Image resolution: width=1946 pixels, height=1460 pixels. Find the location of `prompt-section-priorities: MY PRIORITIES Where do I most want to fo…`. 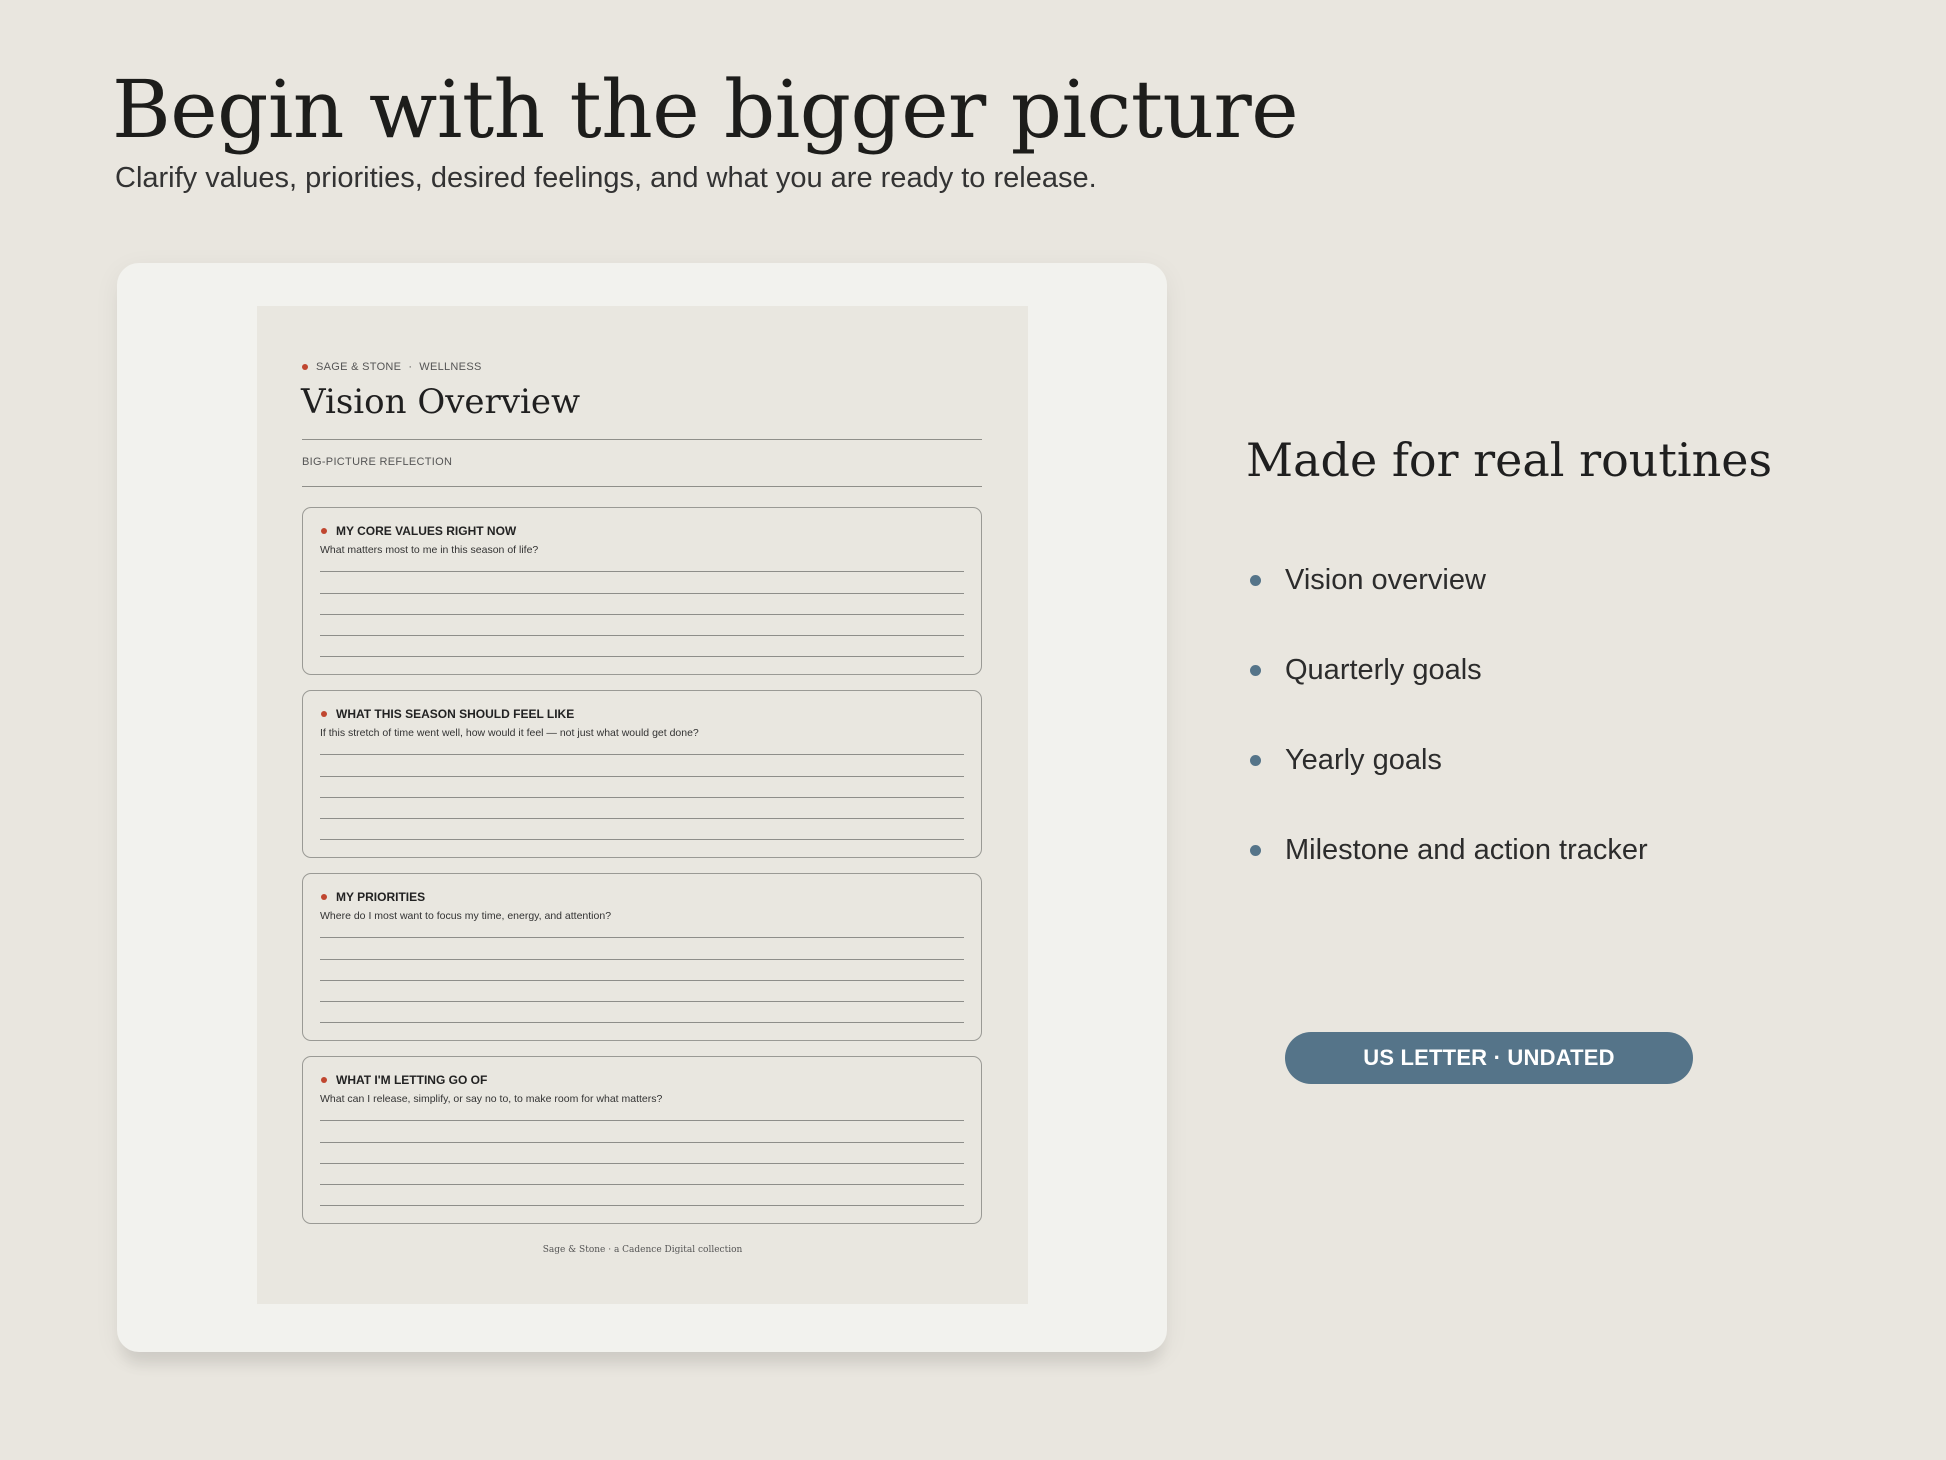

prompt-section-priorities: MY PRIORITIES Where do I most want to fo… is located at coordinates (642, 957).